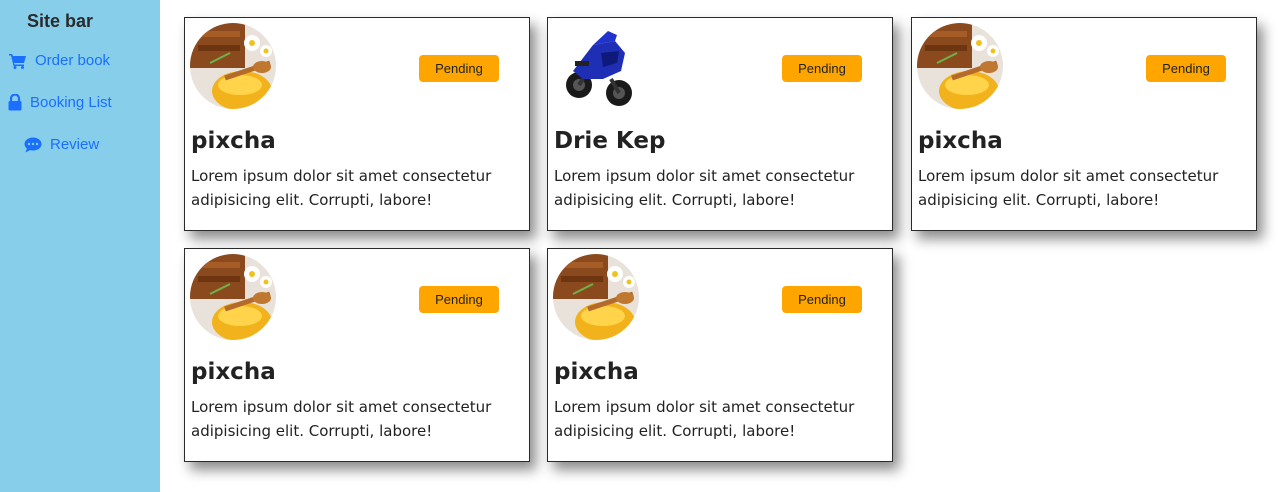 The height and width of the screenshot is (492, 1278). I want to click on sidebar-item-label: Booking List, so click(71, 102).